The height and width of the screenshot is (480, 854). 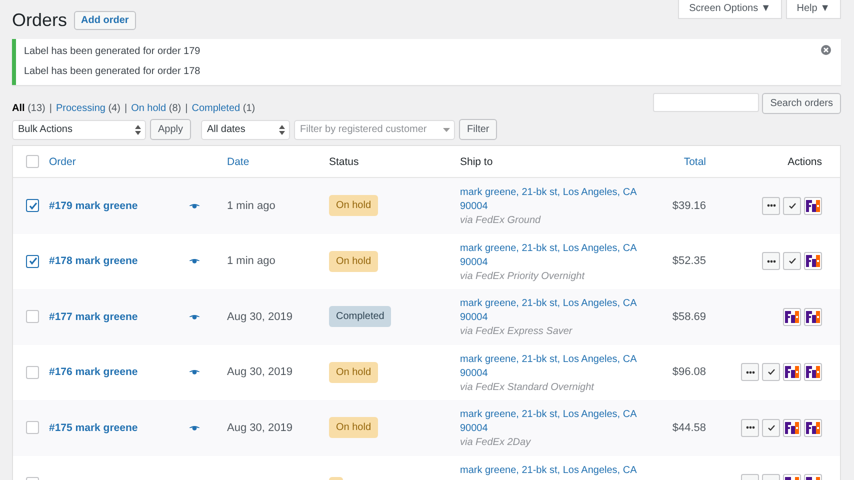 I want to click on notice-message: Label has been generated for order 179, so click(x=112, y=52).